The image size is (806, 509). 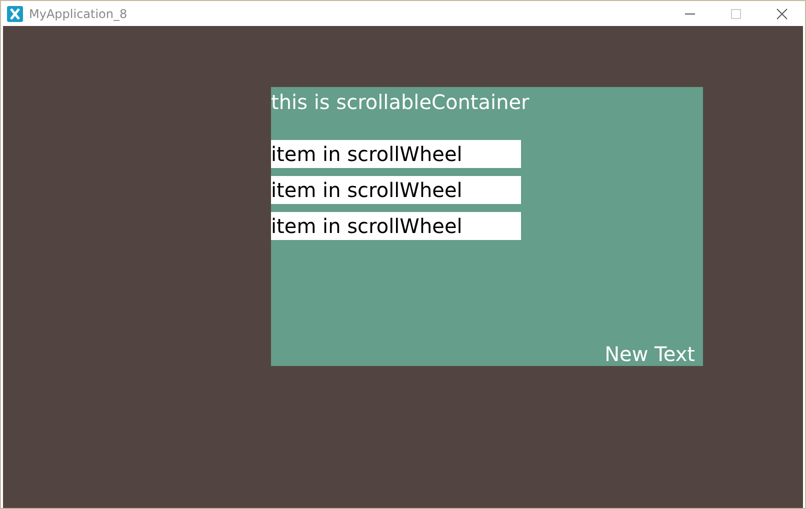 I want to click on close-icon, so click(x=782, y=14).